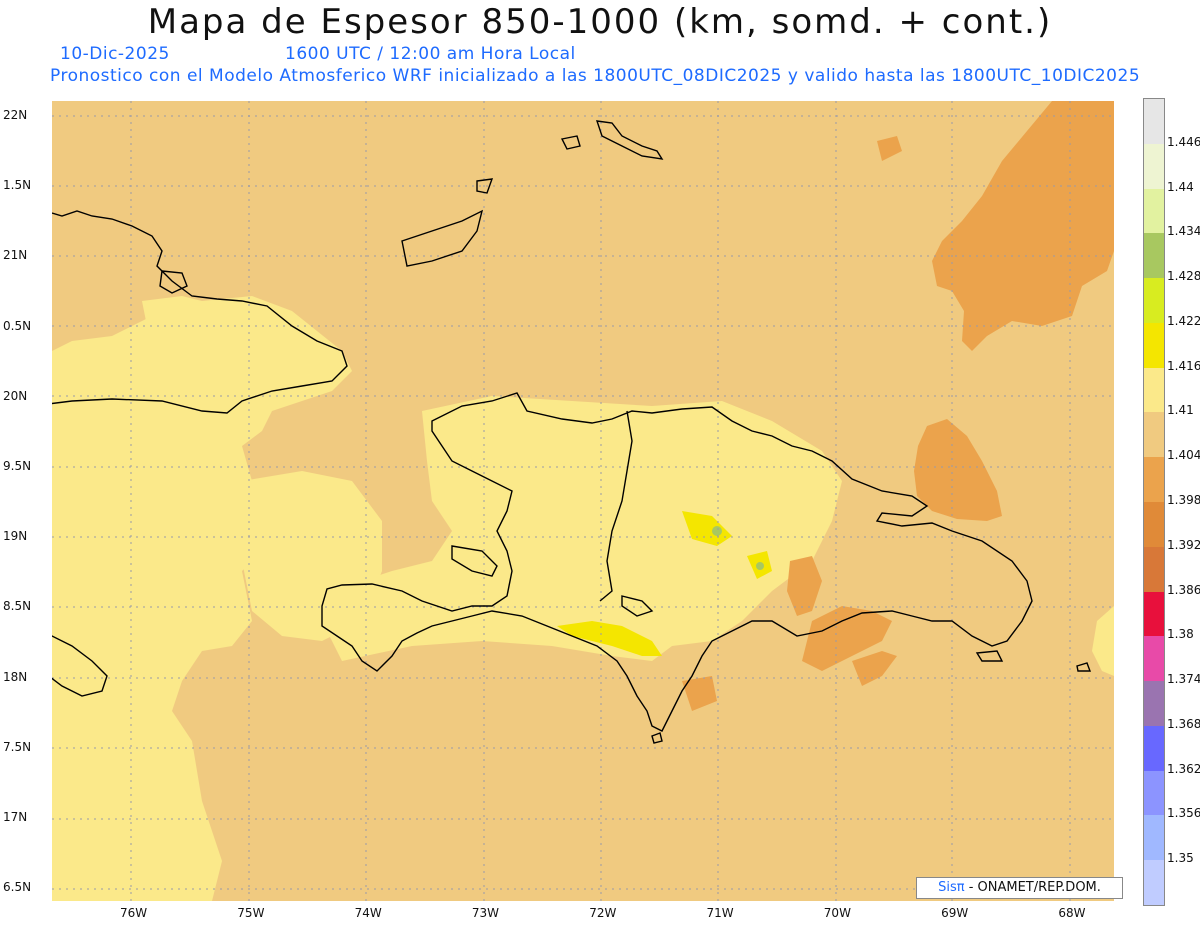 The image size is (1200, 927). I want to click on lat-label: 8.5N, so click(17, 606).